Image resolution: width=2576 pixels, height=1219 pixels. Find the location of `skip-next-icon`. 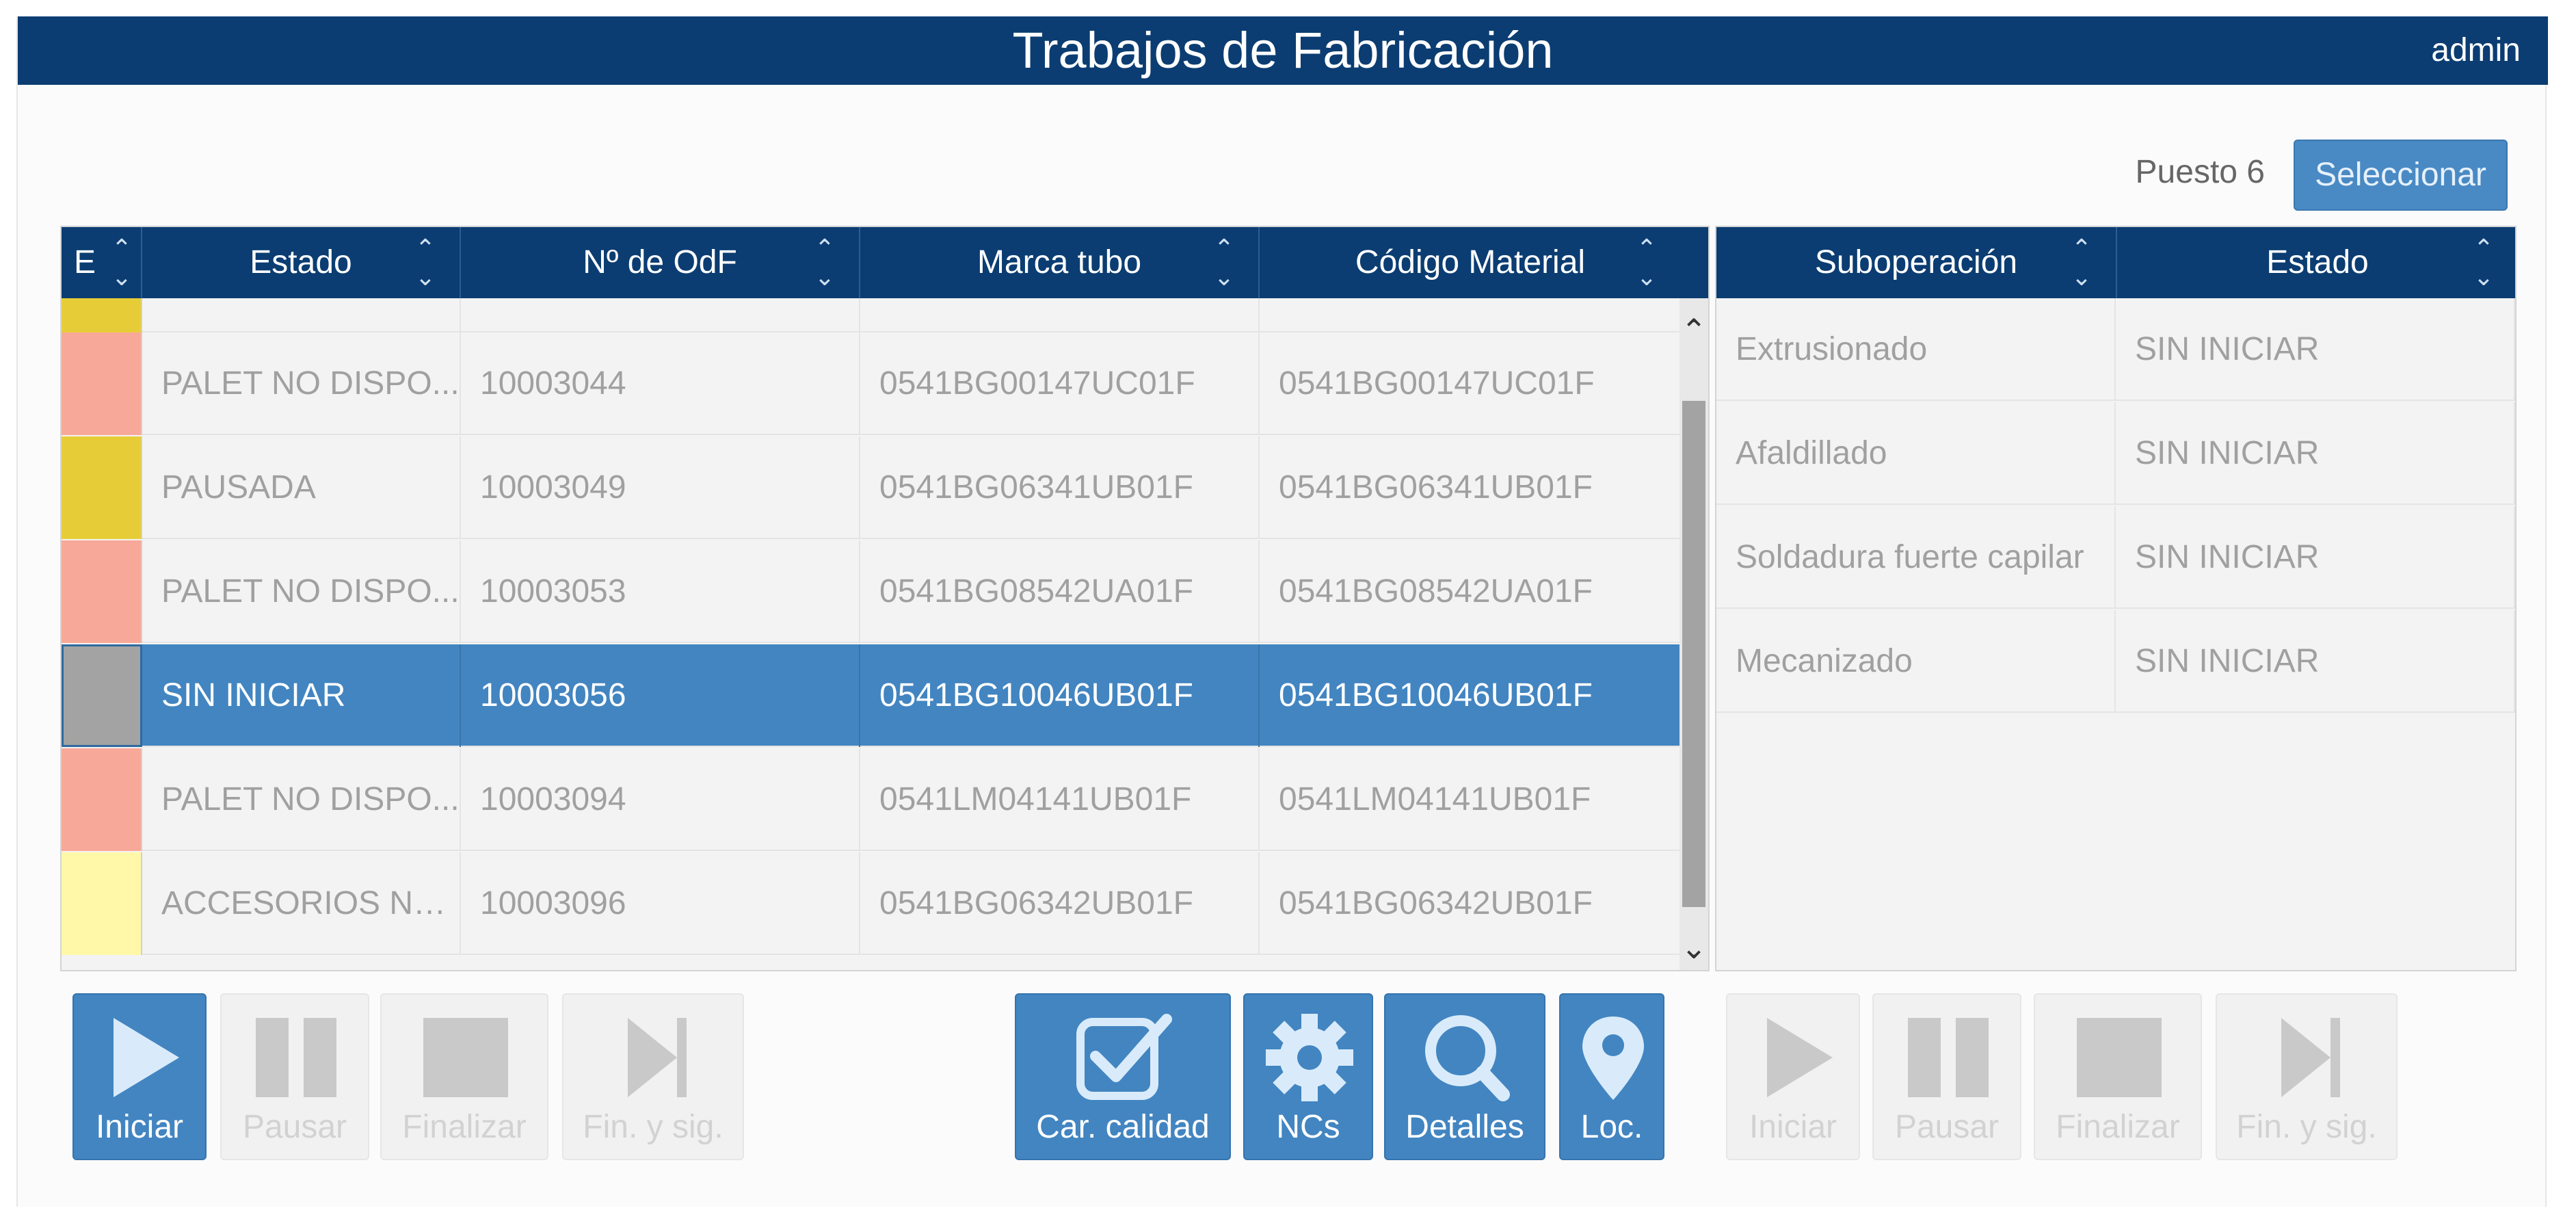

skip-next-icon is located at coordinates (657, 1057).